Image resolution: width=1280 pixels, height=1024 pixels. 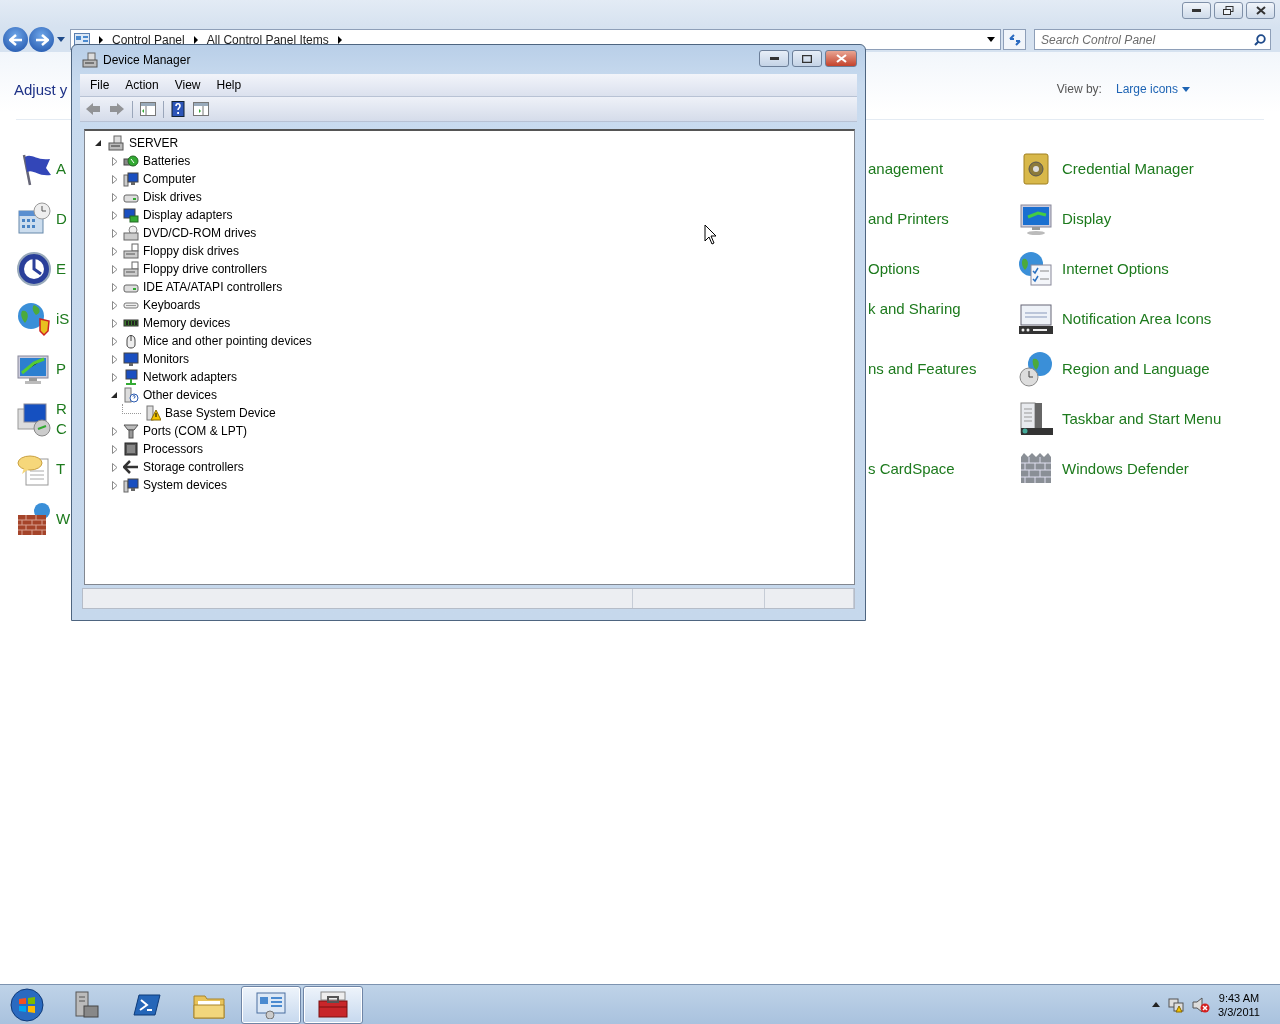 What do you see at coordinates (131, 449) in the screenshot?
I see `processor-icon` at bounding box center [131, 449].